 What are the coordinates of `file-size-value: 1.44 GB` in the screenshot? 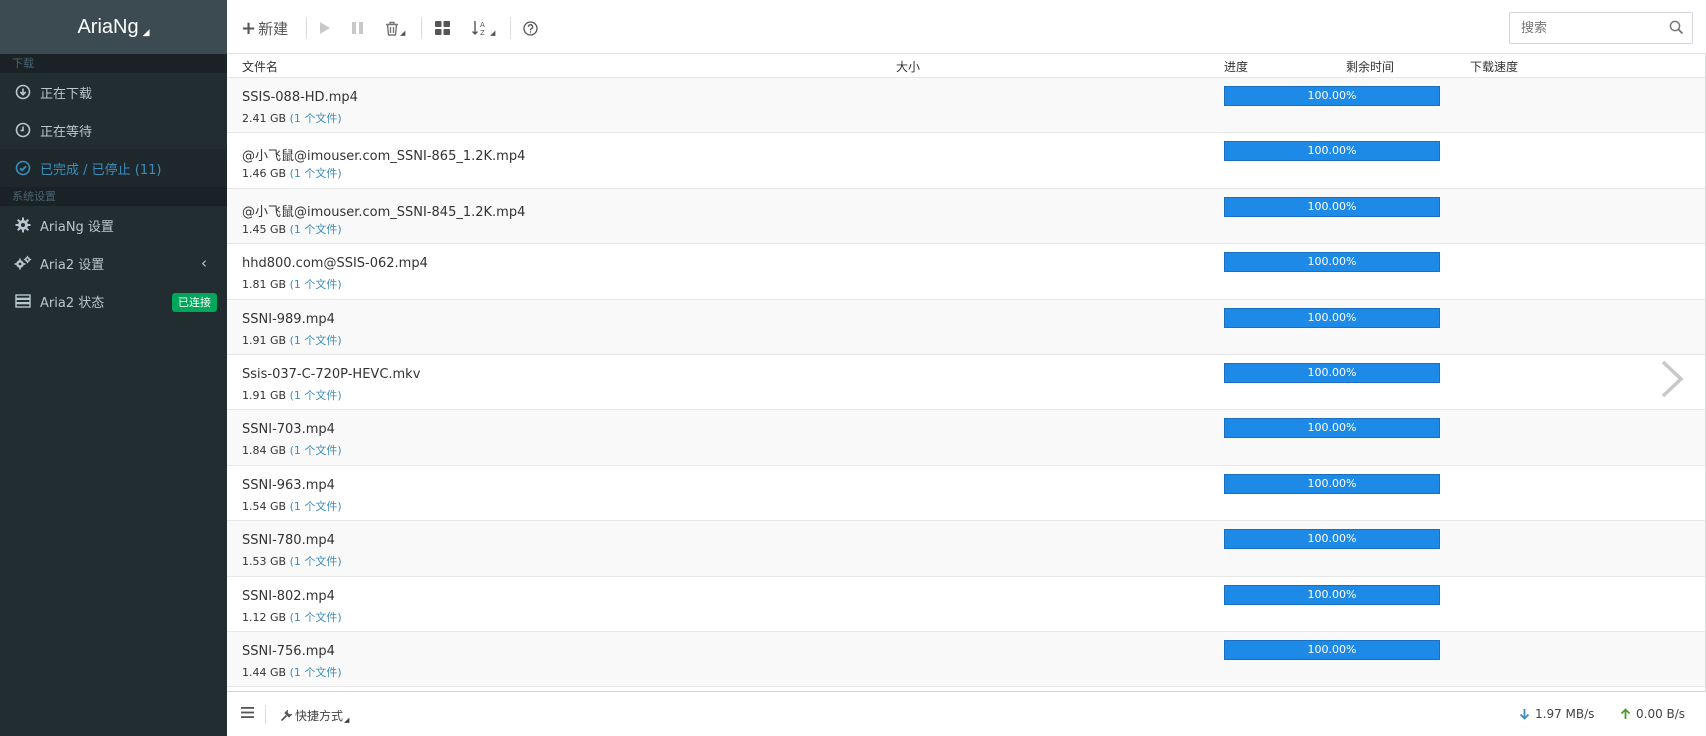 It's located at (264, 672).